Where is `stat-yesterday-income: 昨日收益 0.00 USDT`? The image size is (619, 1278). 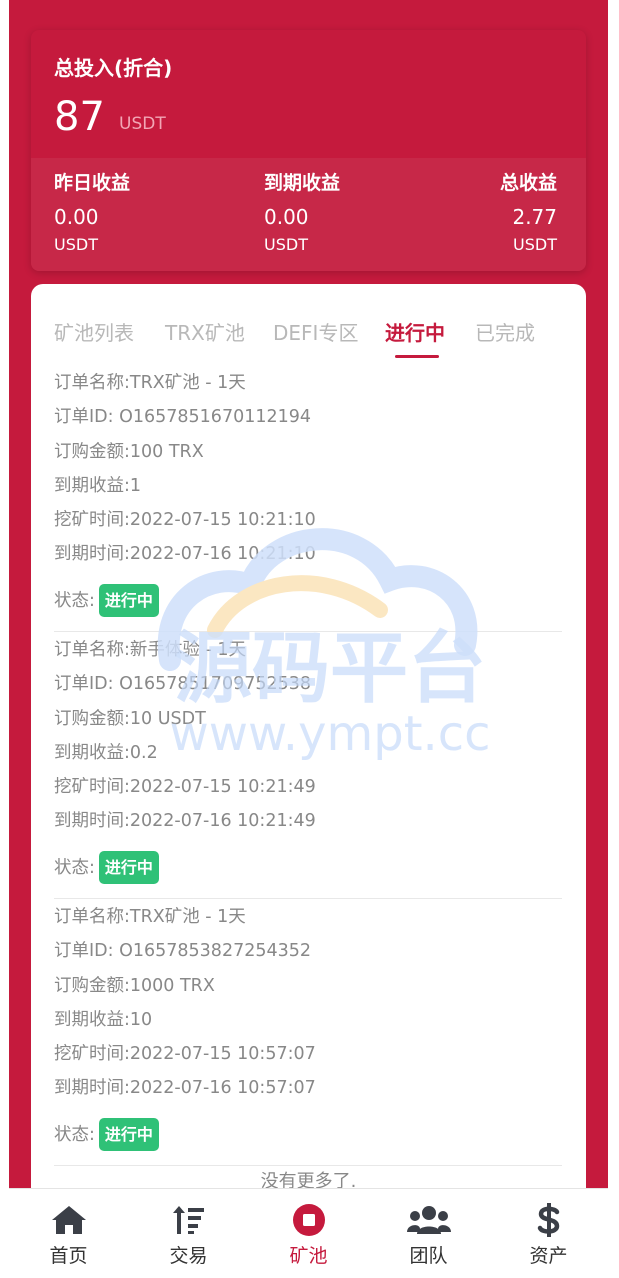
stat-yesterday-income: 昨日收益 0.00 USDT is located at coordinates (92, 213).